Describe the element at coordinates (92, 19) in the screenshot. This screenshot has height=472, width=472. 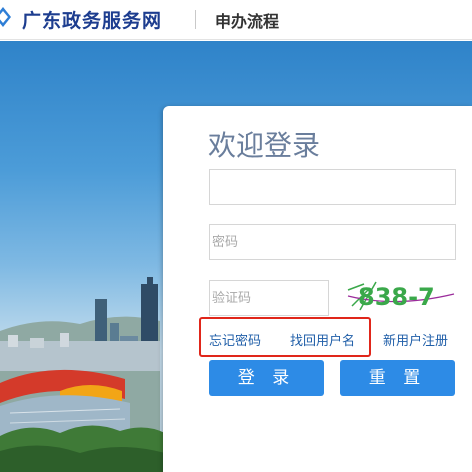
I see `site-name: 广东政务服务网` at that location.